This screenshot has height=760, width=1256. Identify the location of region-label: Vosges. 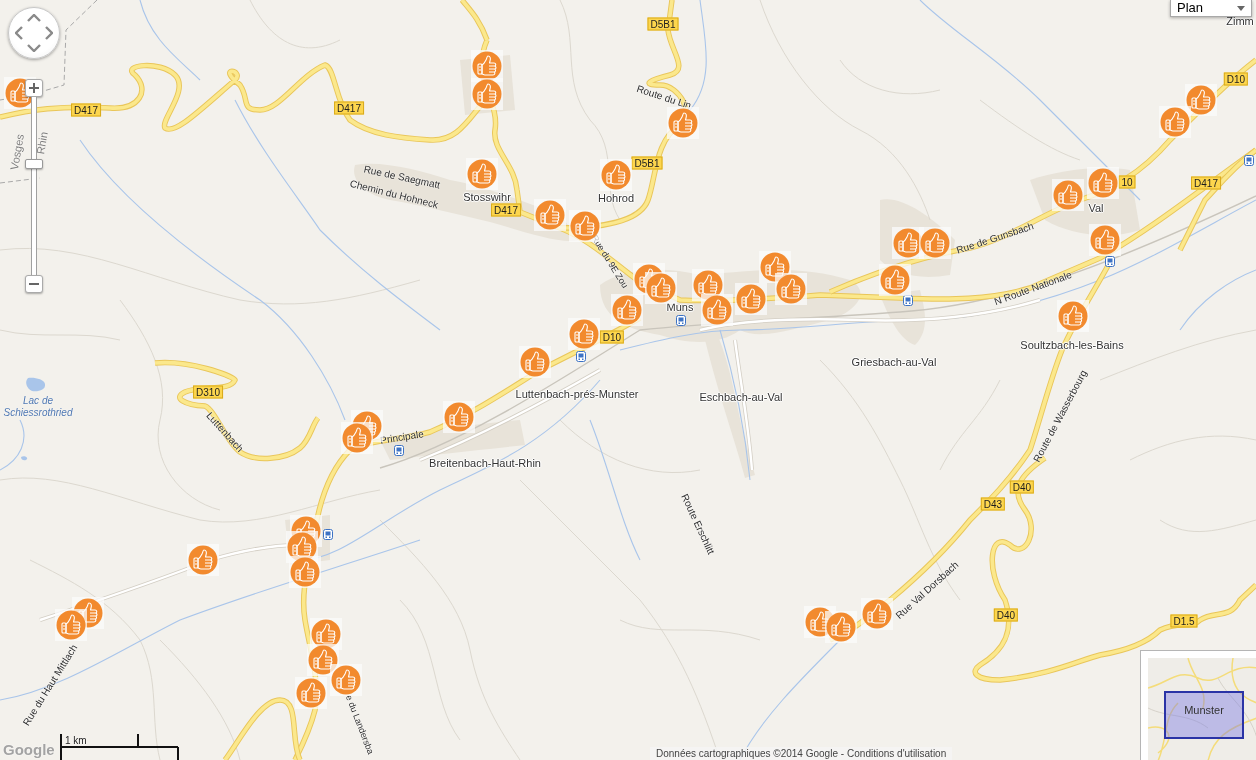
(17, 152).